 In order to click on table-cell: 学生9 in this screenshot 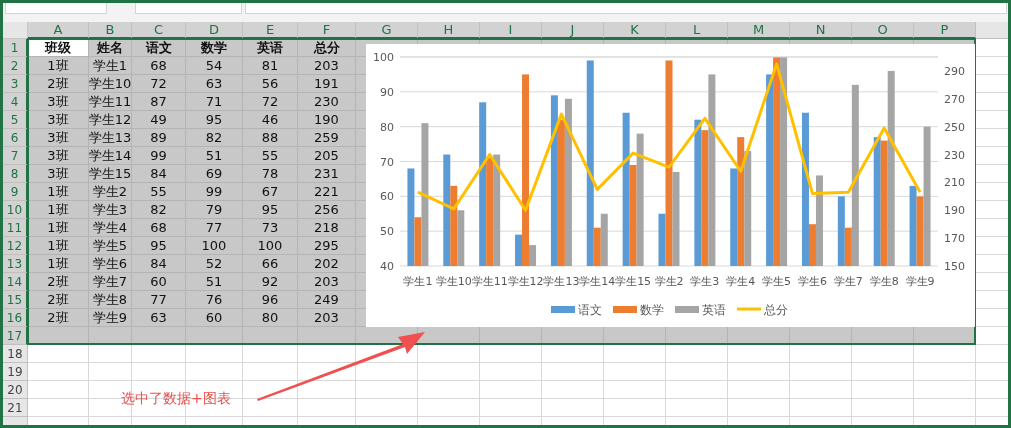, I will do `click(110, 318)`.